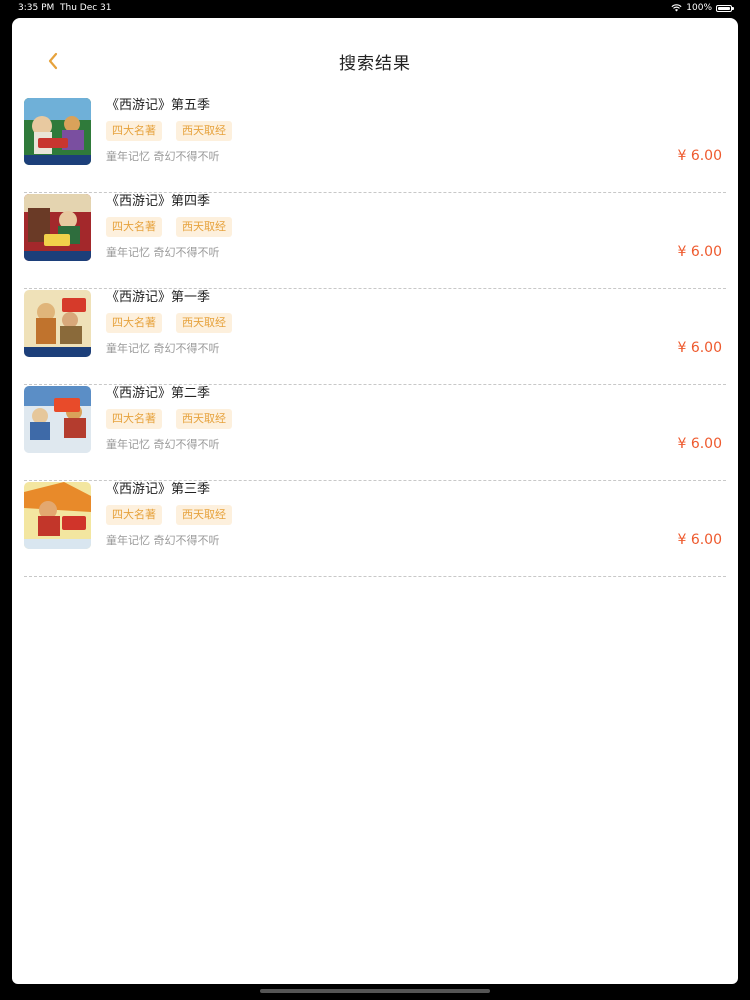 This screenshot has height=1000, width=750. Describe the element at coordinates (375, 8) in the screenshot. I see `status-bar: 3:35 PM Thu Dec 31 100%` at that location.